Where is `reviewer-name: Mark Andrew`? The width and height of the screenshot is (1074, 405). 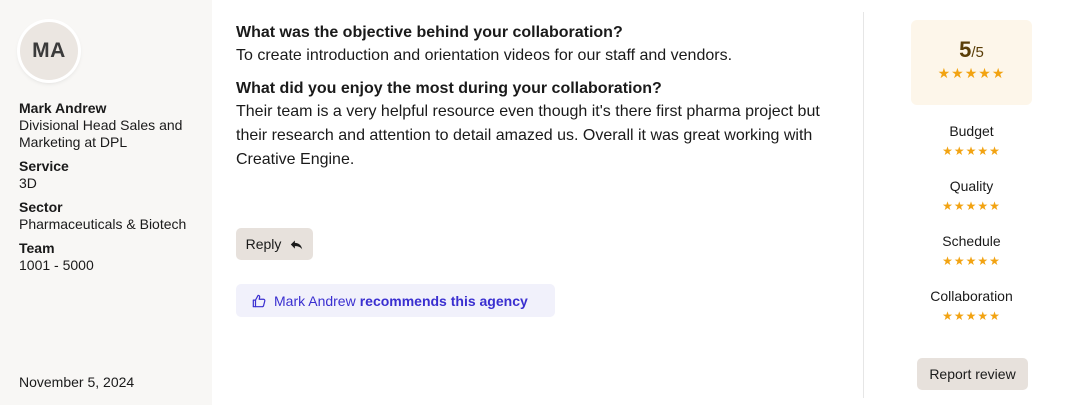 reviewer-name: Mark Andrew is located at coordinates (63, 108).